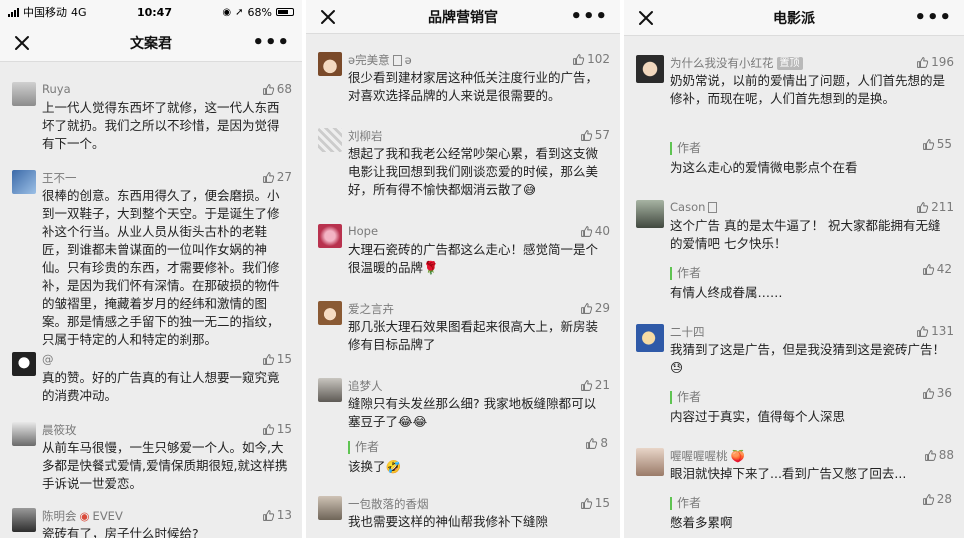 The height and width of the screenshot is (538, 964). I want to click on like-count: 42, so click(944, 269).